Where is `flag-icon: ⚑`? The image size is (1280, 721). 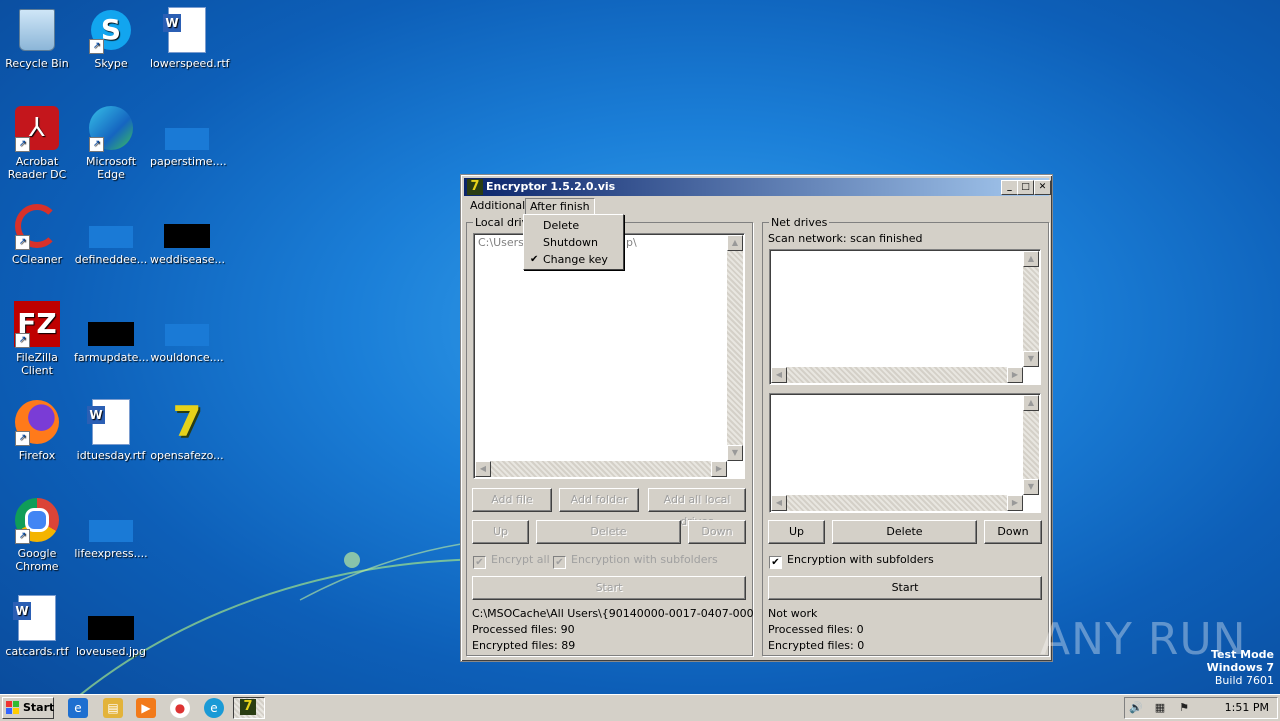
flag-icon: ⚑ is located at coordinates (1184, 708).